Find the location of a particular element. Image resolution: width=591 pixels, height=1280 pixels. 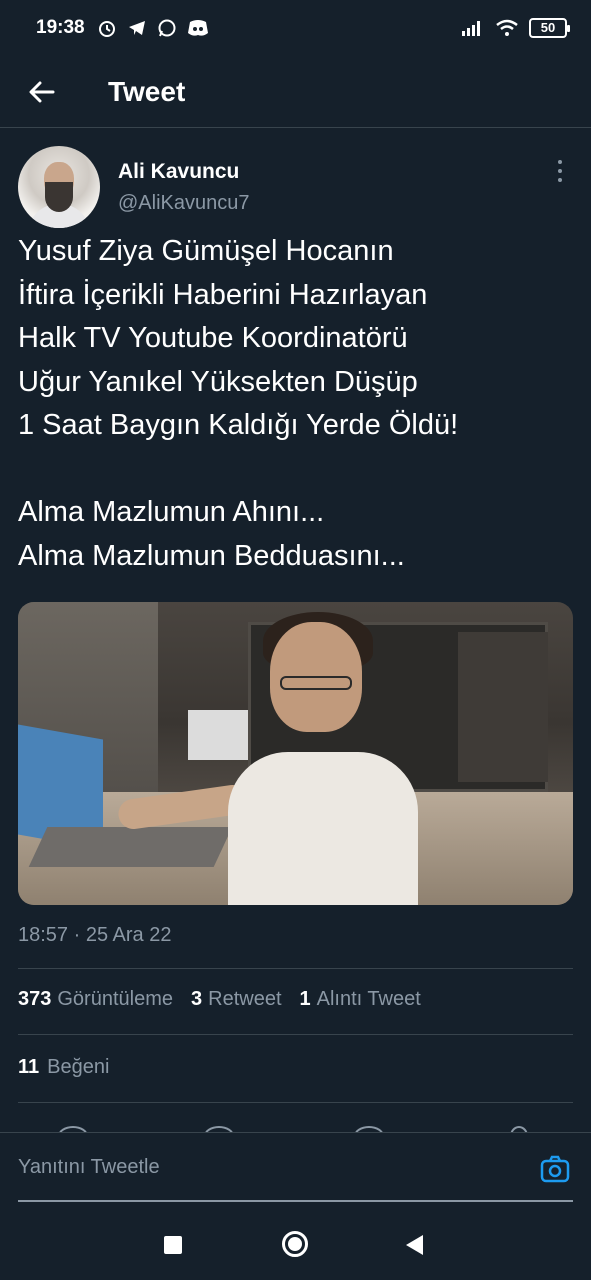

arrow-left-icon is located at coordinates (42, 91).